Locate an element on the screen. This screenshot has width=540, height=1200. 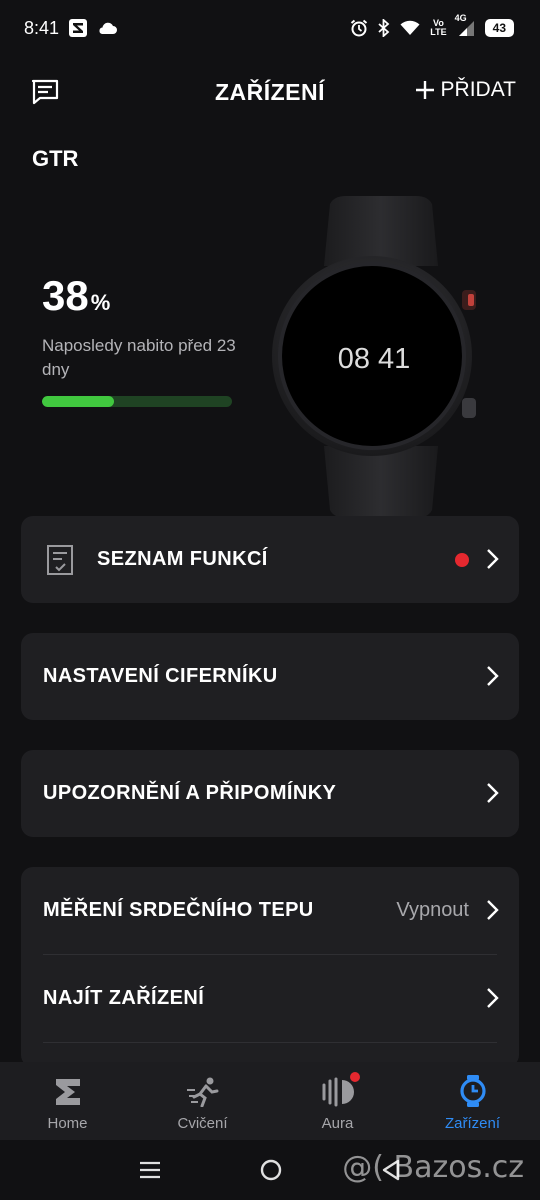
battery-percent-unit: % is located at coordinates (100, 302).